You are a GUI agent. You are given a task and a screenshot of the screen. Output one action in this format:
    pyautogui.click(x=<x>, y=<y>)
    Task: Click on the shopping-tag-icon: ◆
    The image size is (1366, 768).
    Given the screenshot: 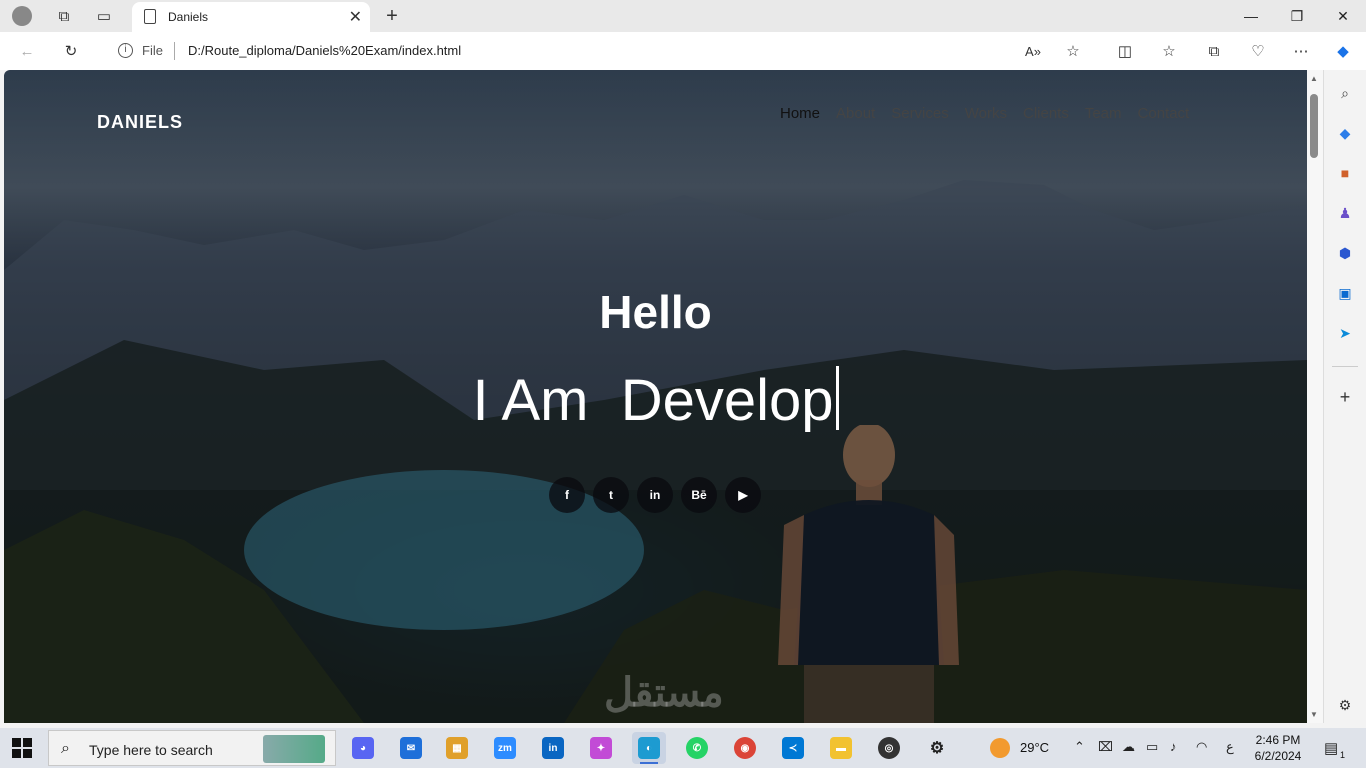 What is the action you would take?
    pyautogui.click(x=1345, y=133)
    